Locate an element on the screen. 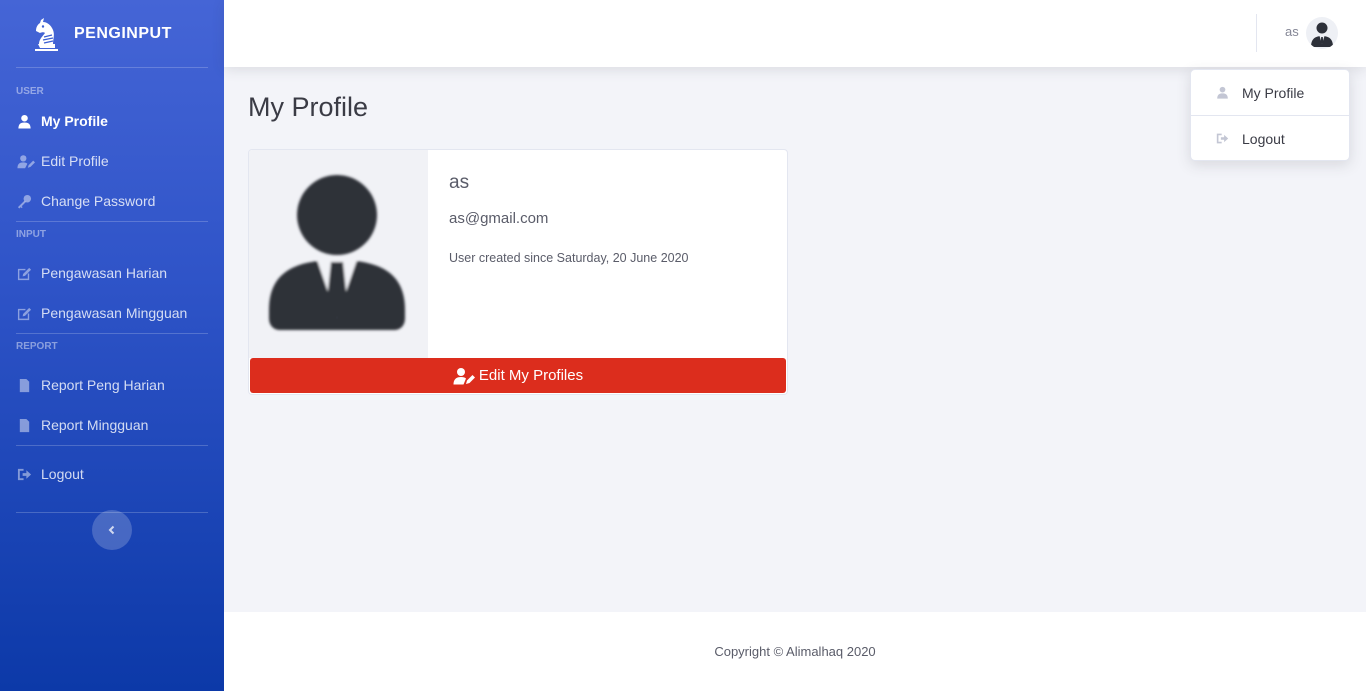 The height and width of the screenshot is (691, 1366). sidebar-item-change-password: Change Password is located at coordinates (112, 201).